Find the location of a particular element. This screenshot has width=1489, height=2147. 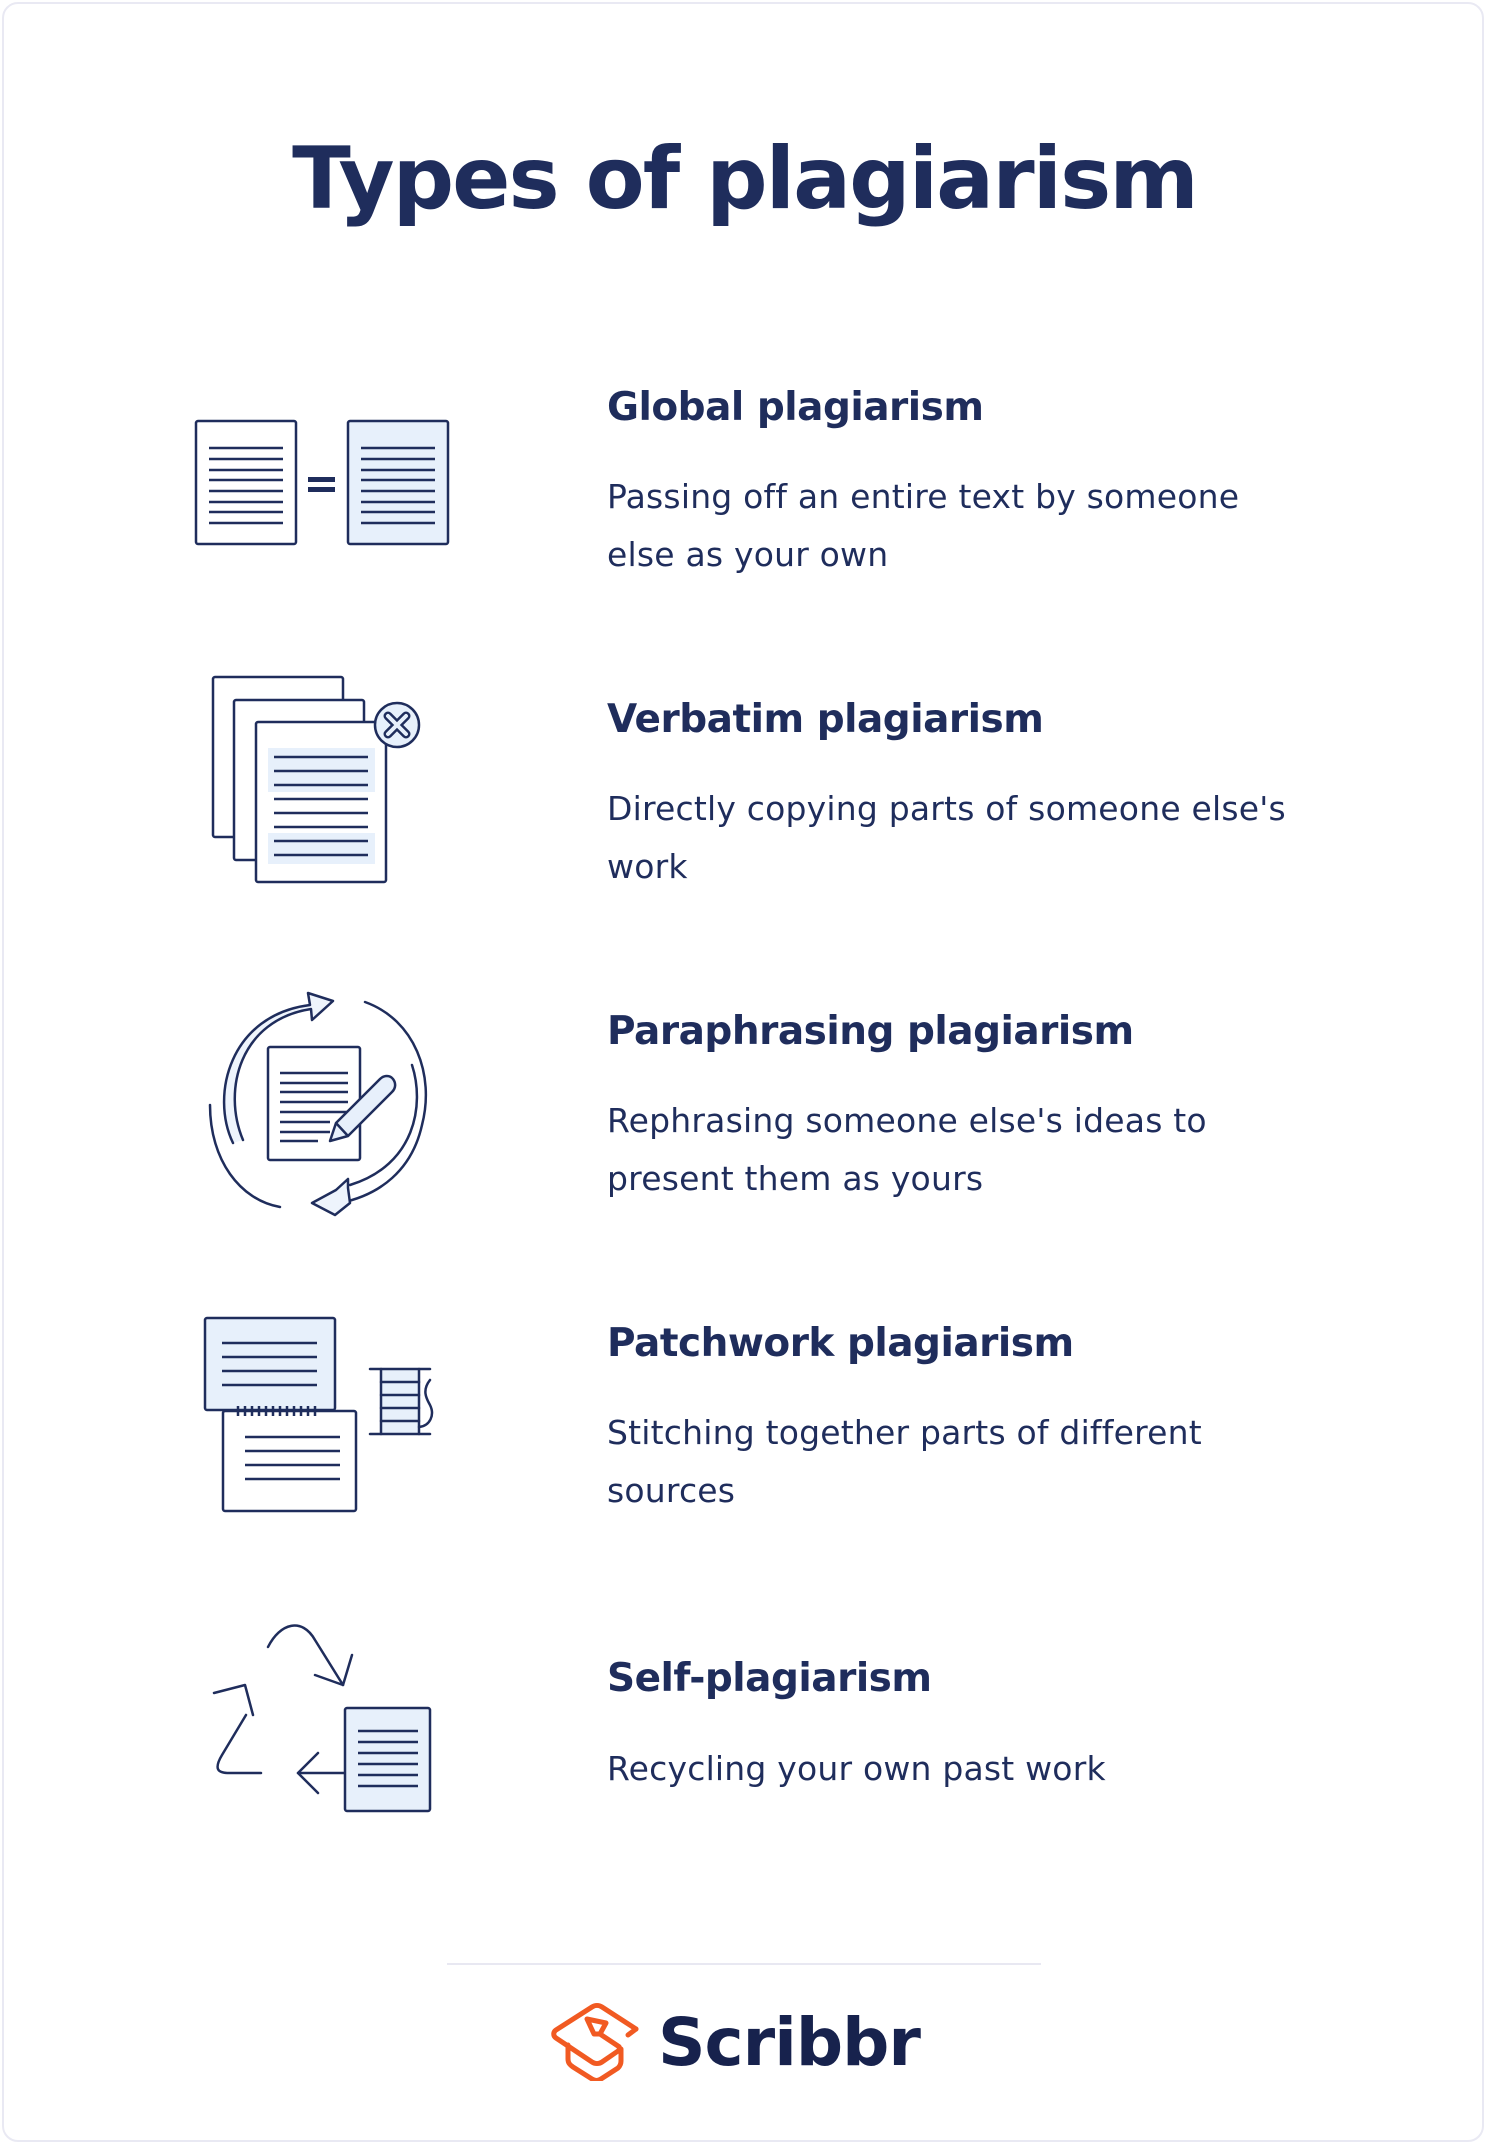

item-heading: Global plagiarism is located at coordinates (795, 407).